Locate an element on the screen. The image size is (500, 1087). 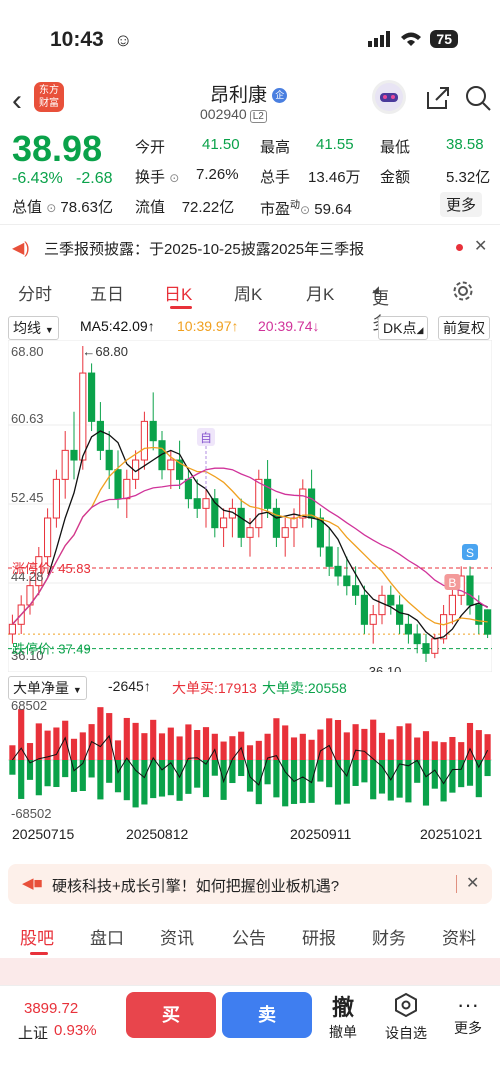
market-cap: 总值 ⊙ 78.63亿 is located at coordinates (62, 207).